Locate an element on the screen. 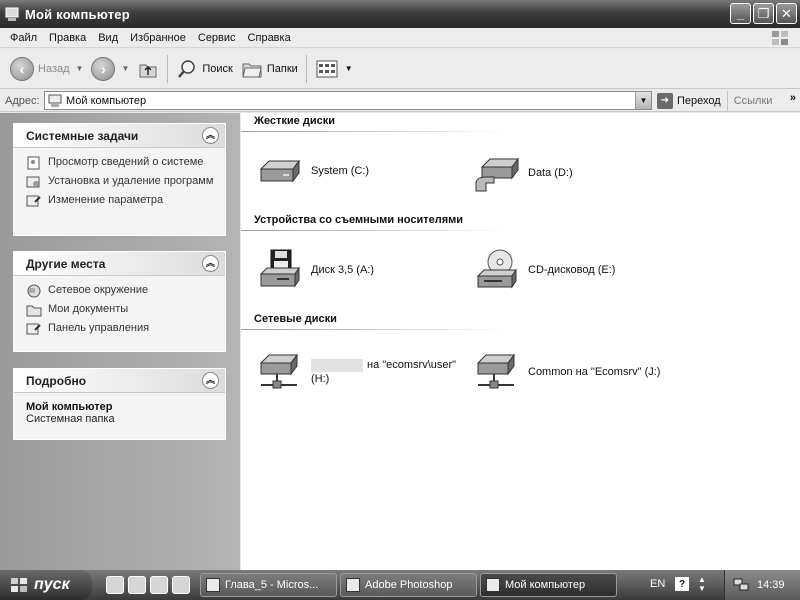  show-desktop-icon is located at coordinates (181, 585).